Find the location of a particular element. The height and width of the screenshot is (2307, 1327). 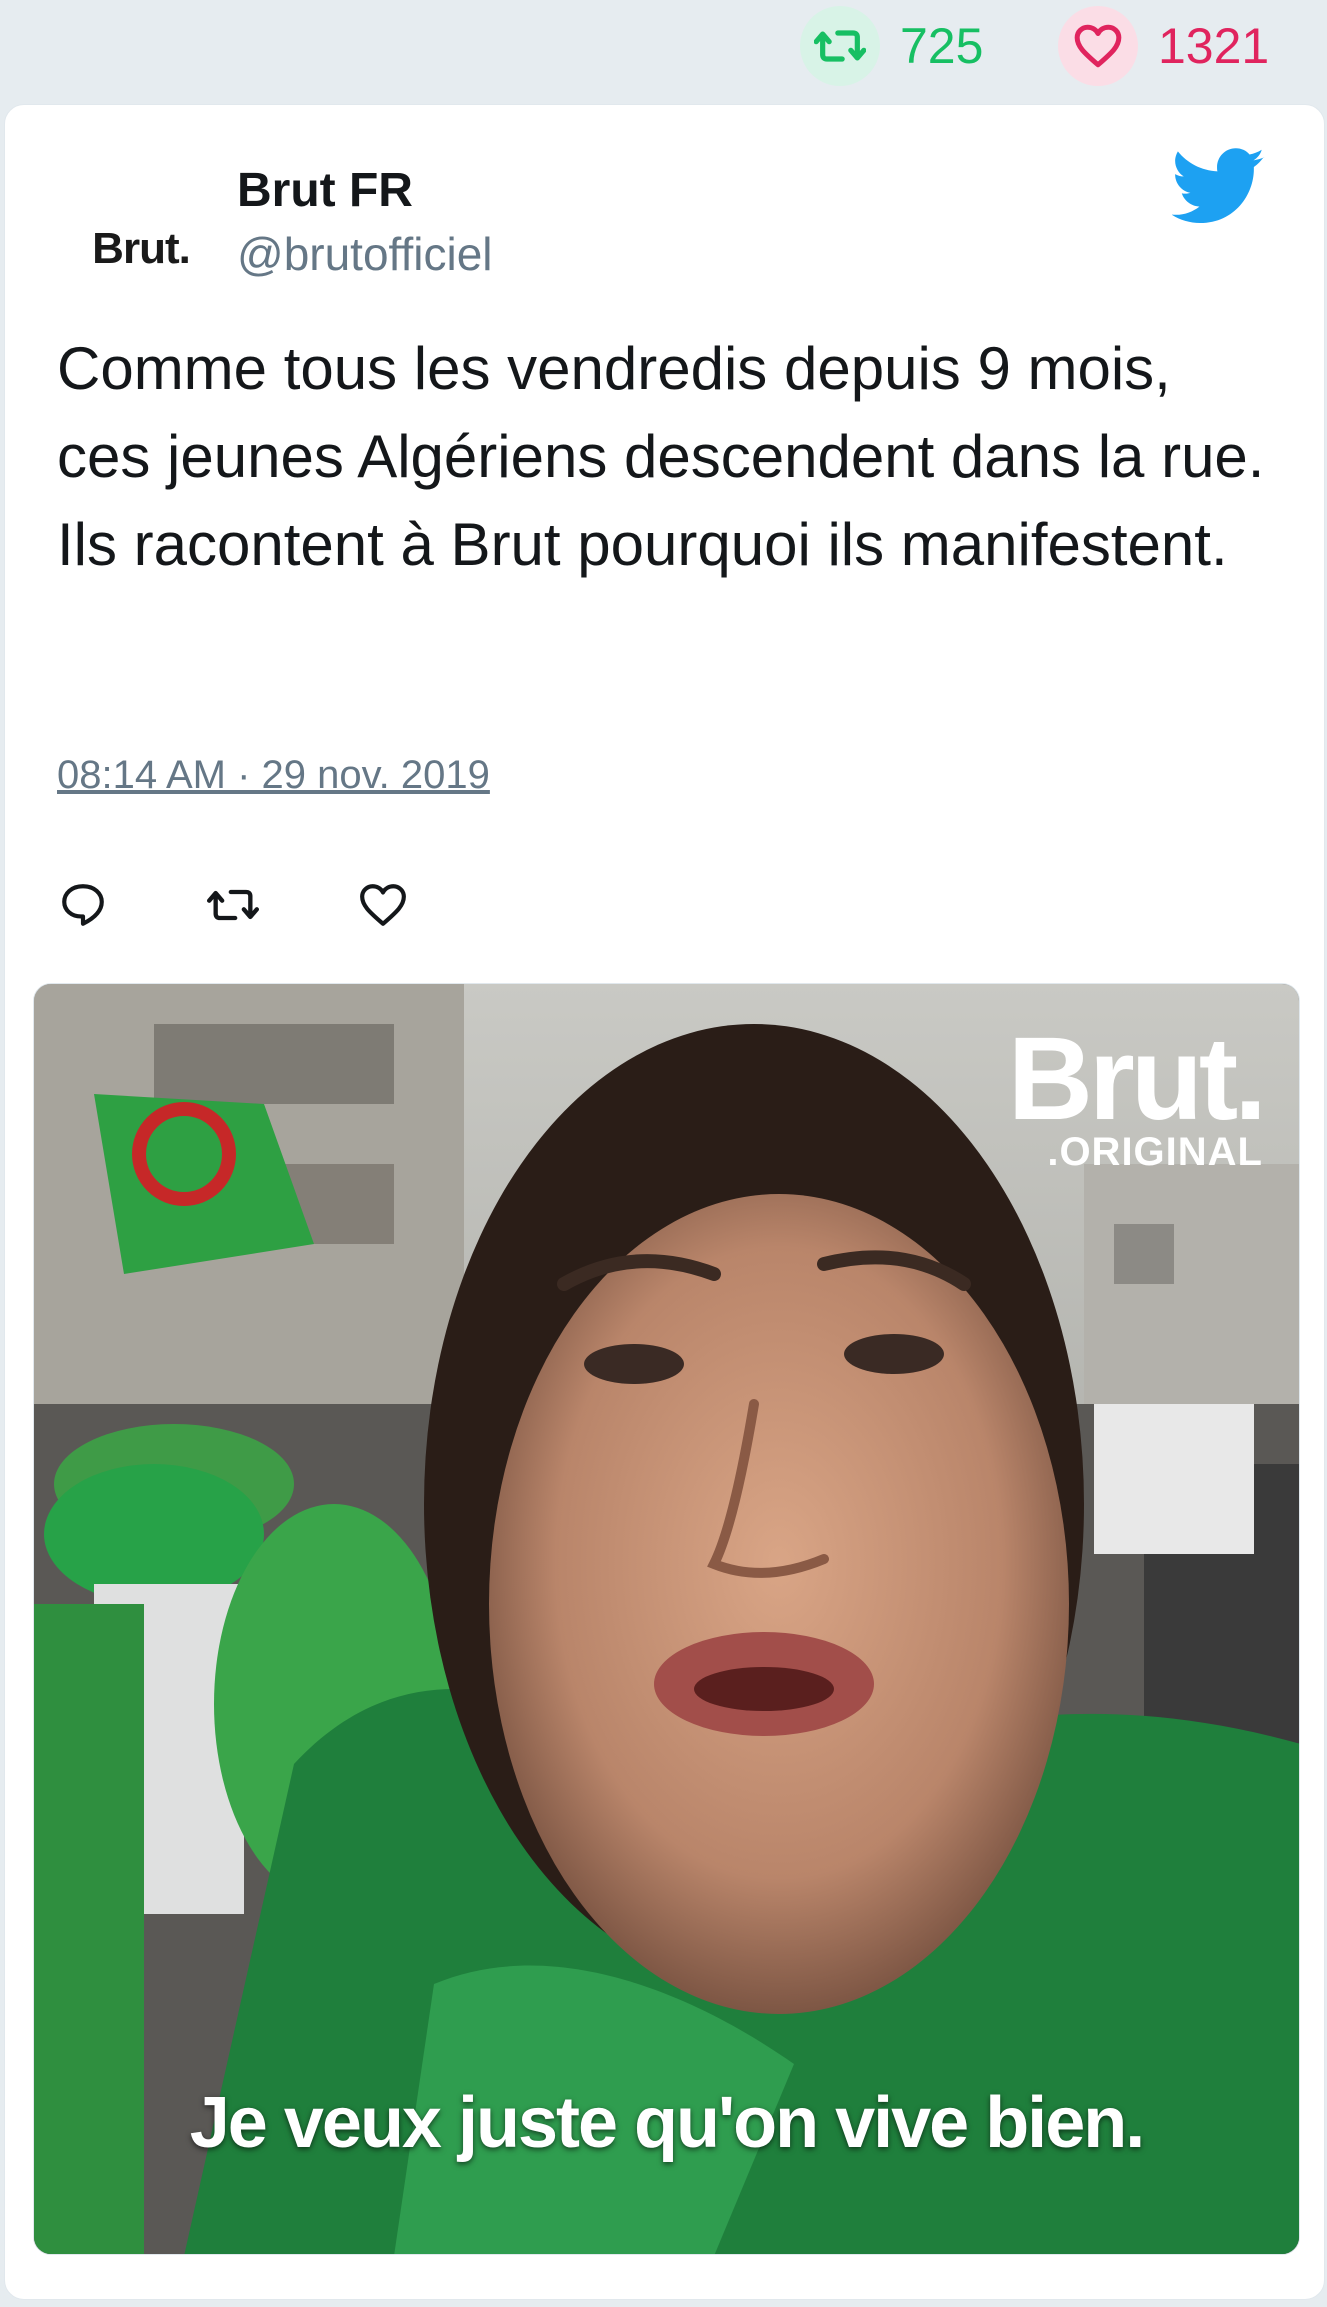

author-handle: @brutofficiel is located at coordinates (365, 254).